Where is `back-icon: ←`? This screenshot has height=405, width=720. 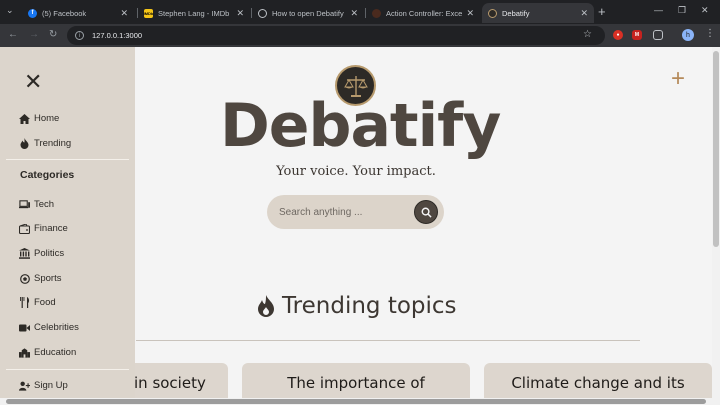 back-icon: ← is located at coordinates (13, 34).